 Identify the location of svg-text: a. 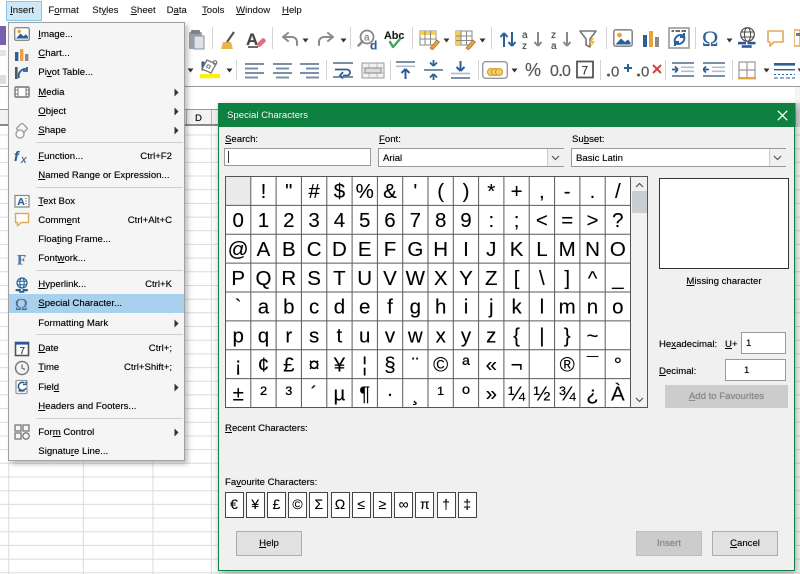
(554, 45).